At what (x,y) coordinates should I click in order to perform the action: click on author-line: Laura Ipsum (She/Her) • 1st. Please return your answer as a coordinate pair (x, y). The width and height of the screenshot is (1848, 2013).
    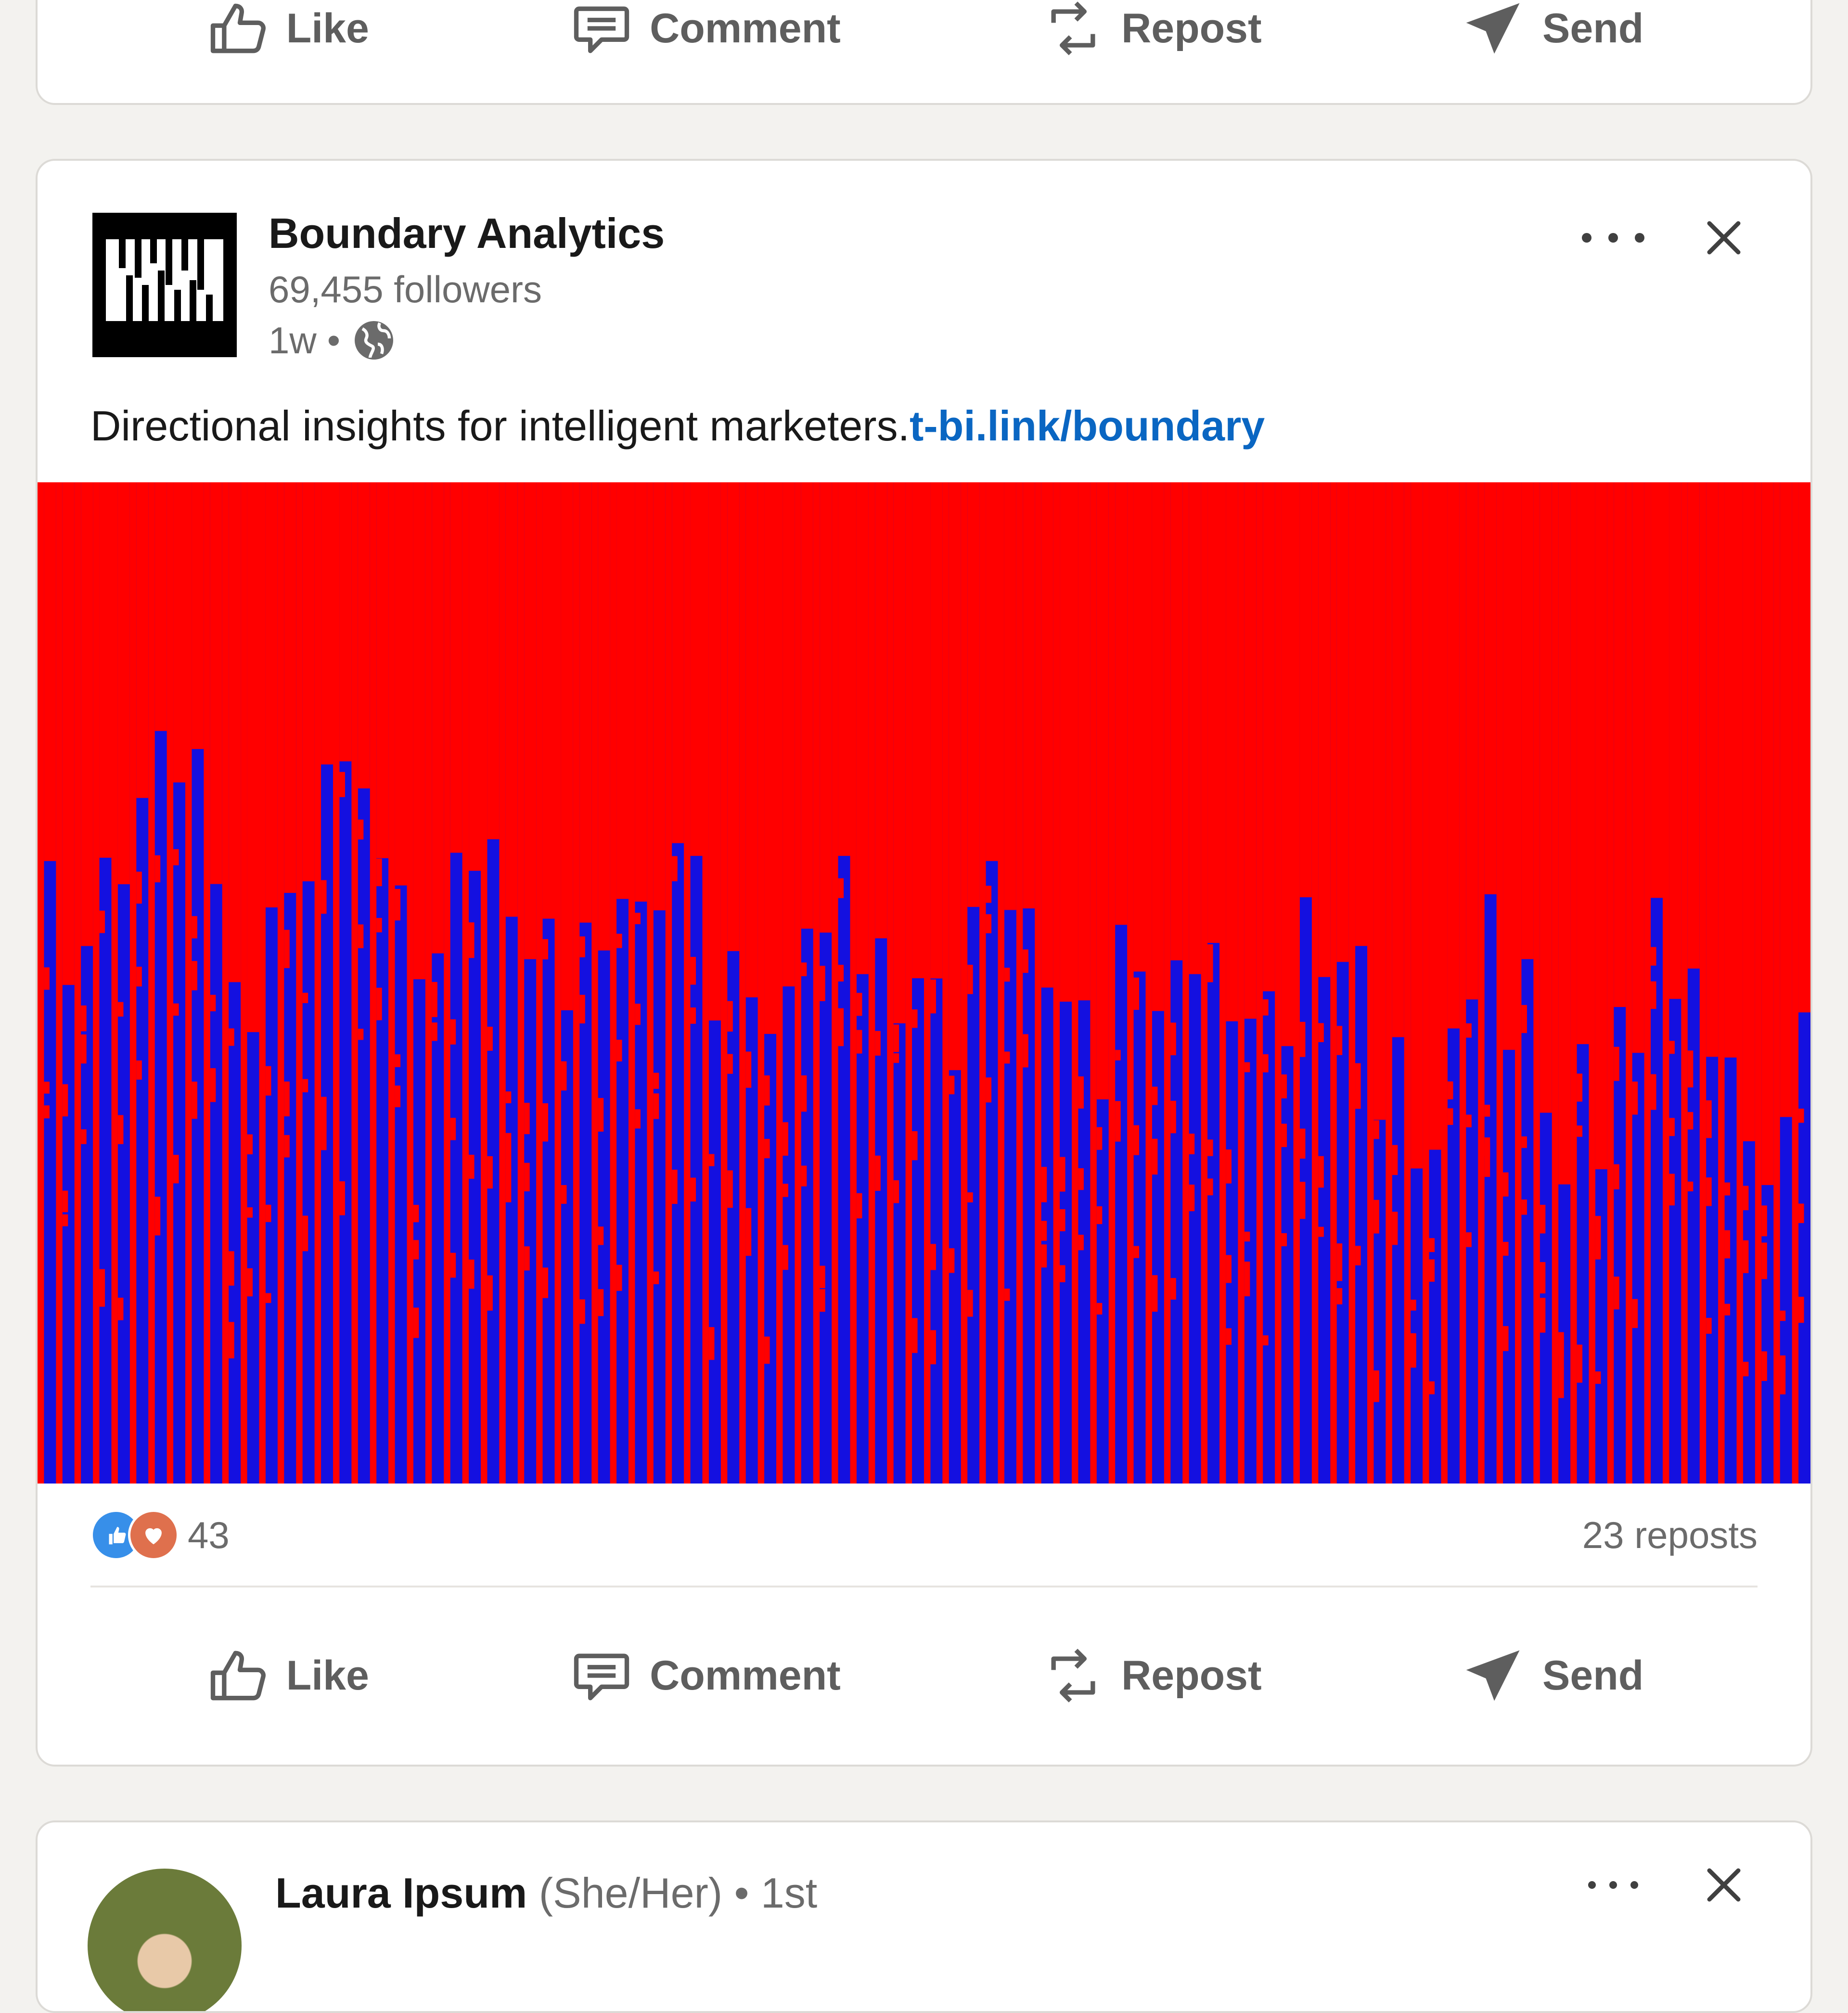
    Looking at the image, I should click on (546, 1893).